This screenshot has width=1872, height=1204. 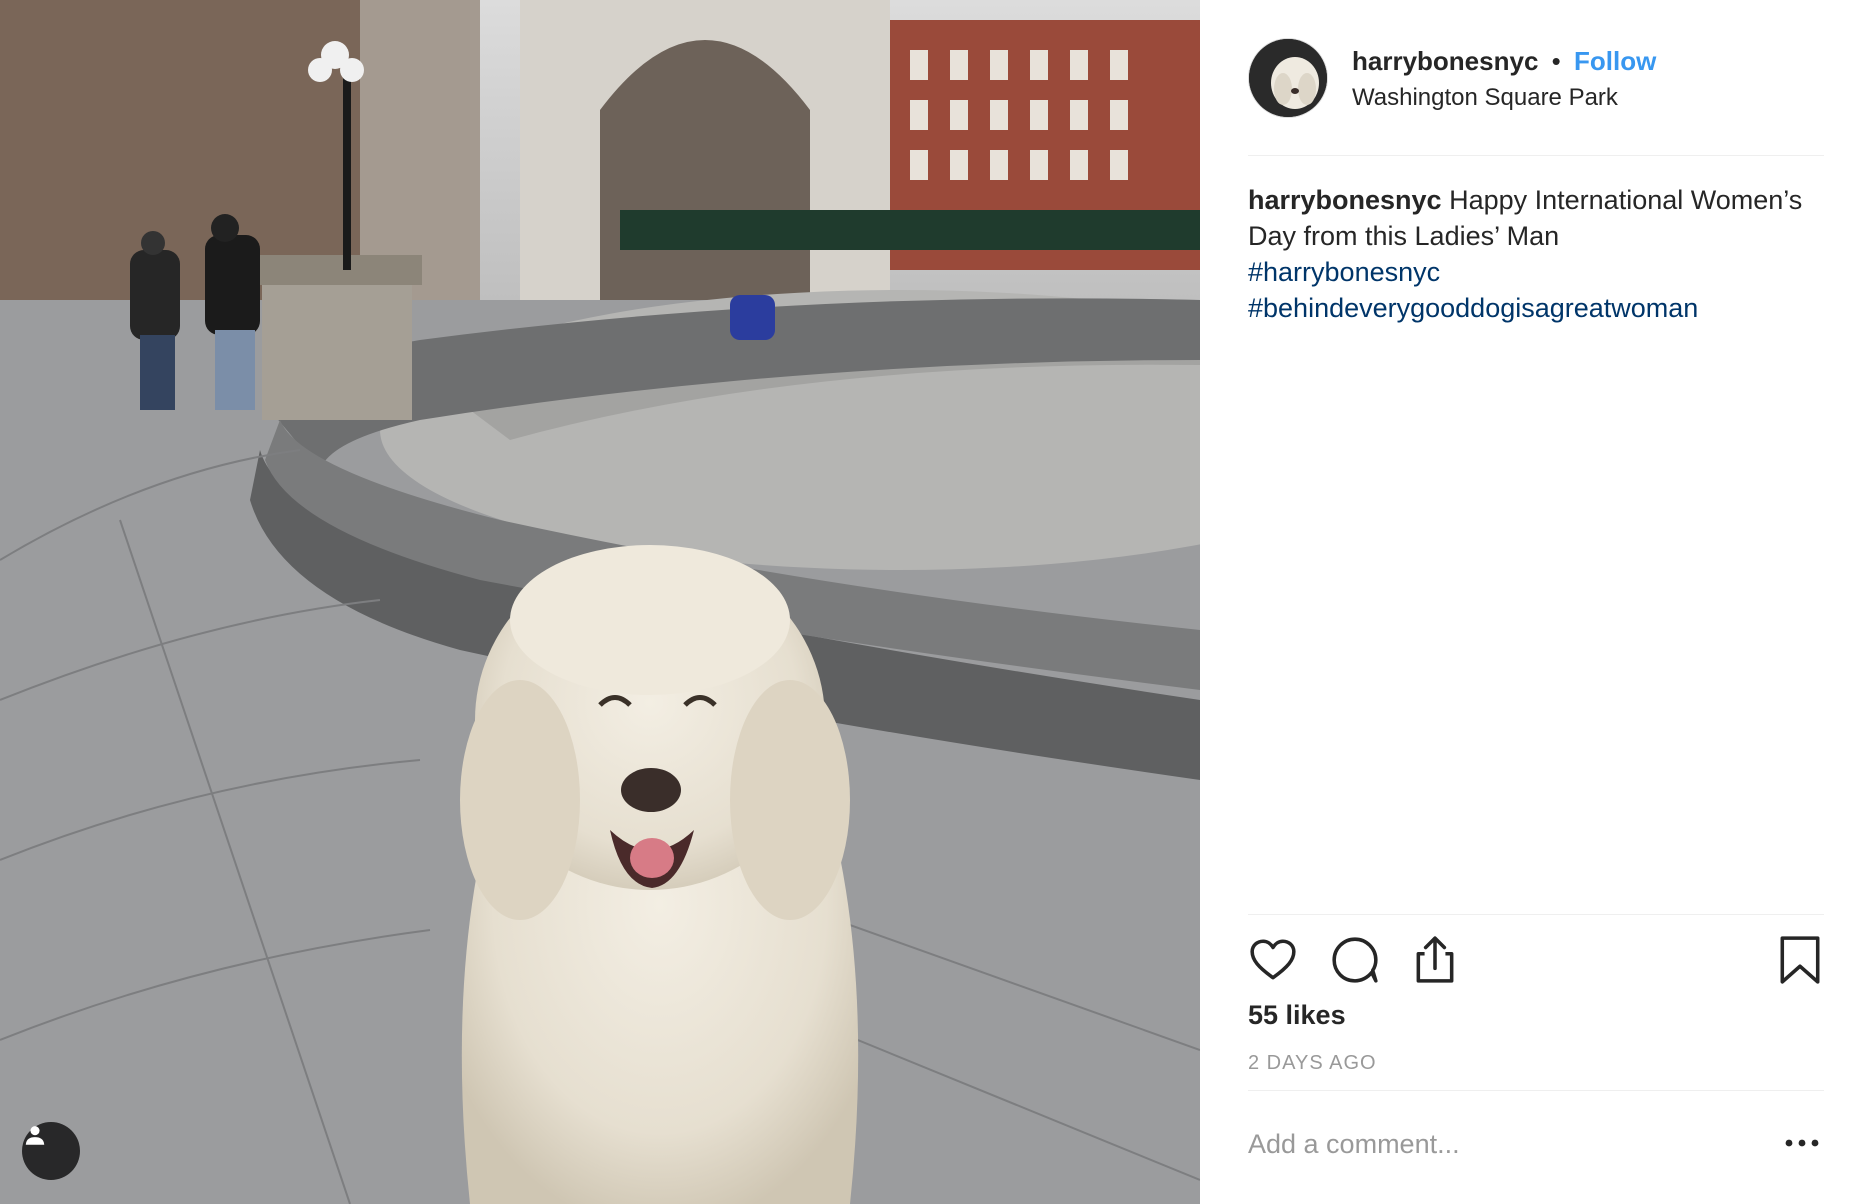 I want to click on save-button, so click(x=1804, y=963).